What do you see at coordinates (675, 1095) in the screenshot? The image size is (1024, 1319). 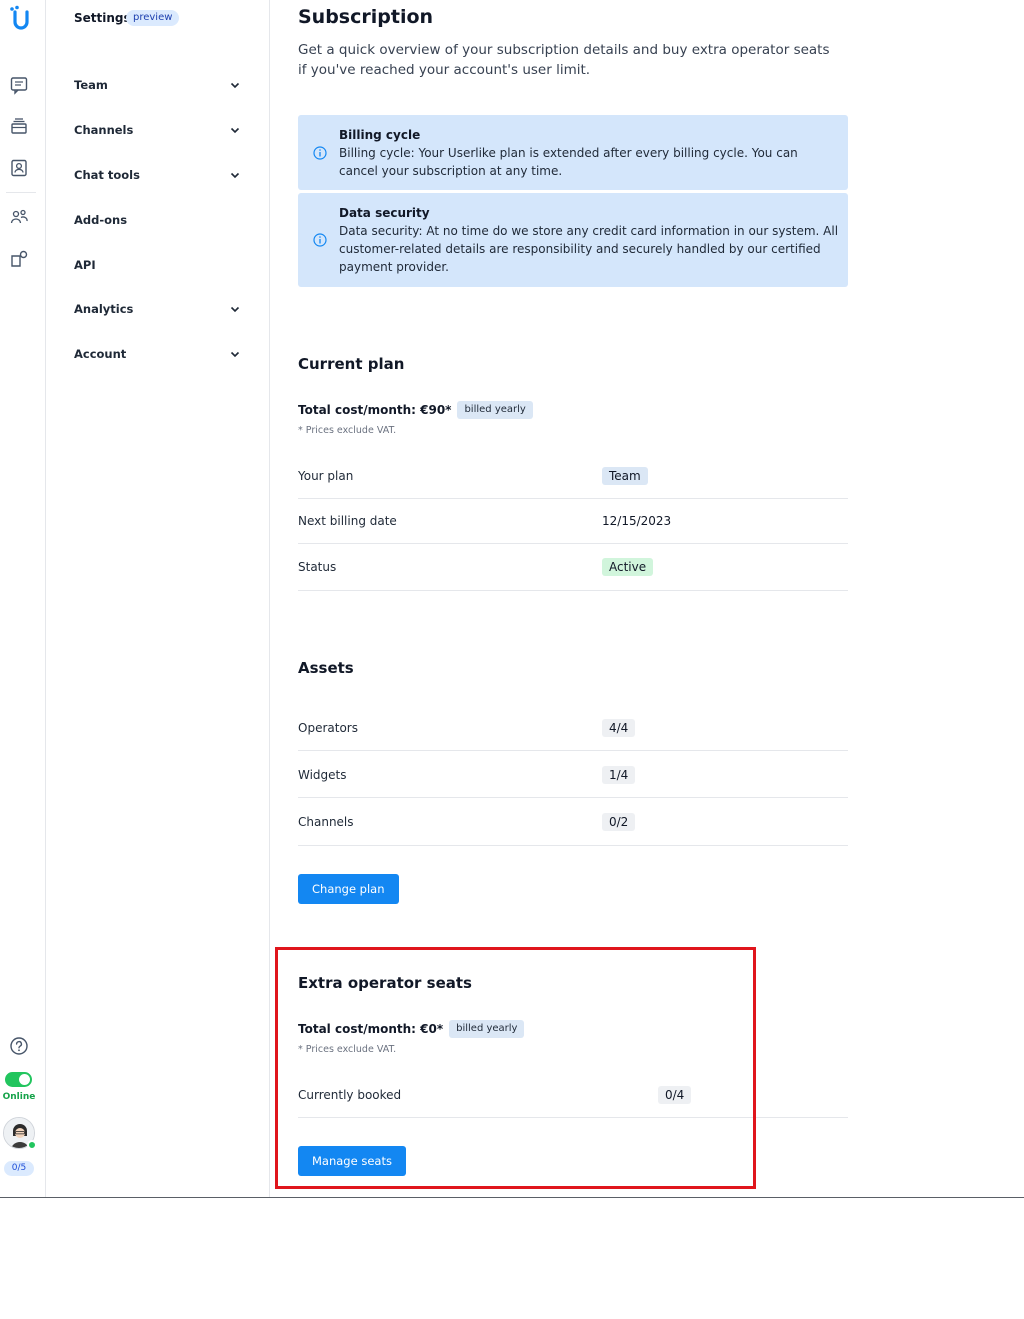 I see `booked-seats-badge: 0/4` at bounding box center [675, 1095].